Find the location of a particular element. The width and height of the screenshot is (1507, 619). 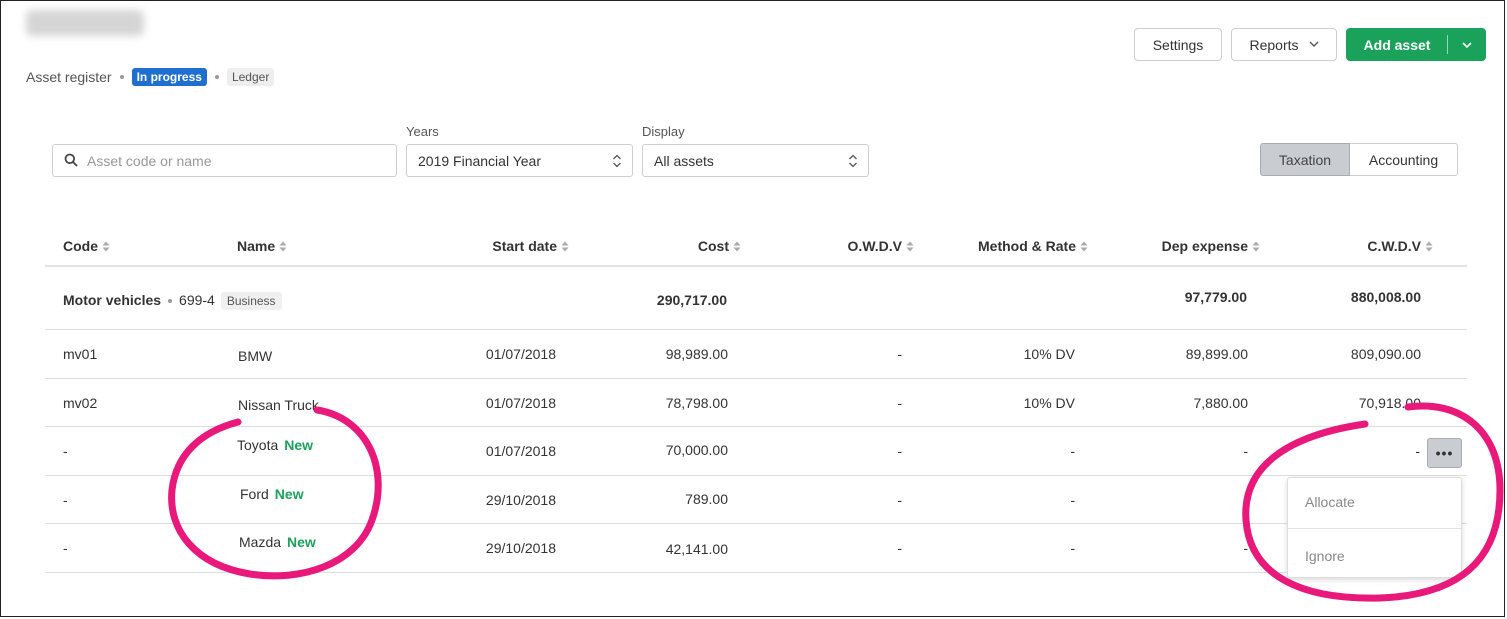

chevron-down-icon is located at coordinates (1314, 44).